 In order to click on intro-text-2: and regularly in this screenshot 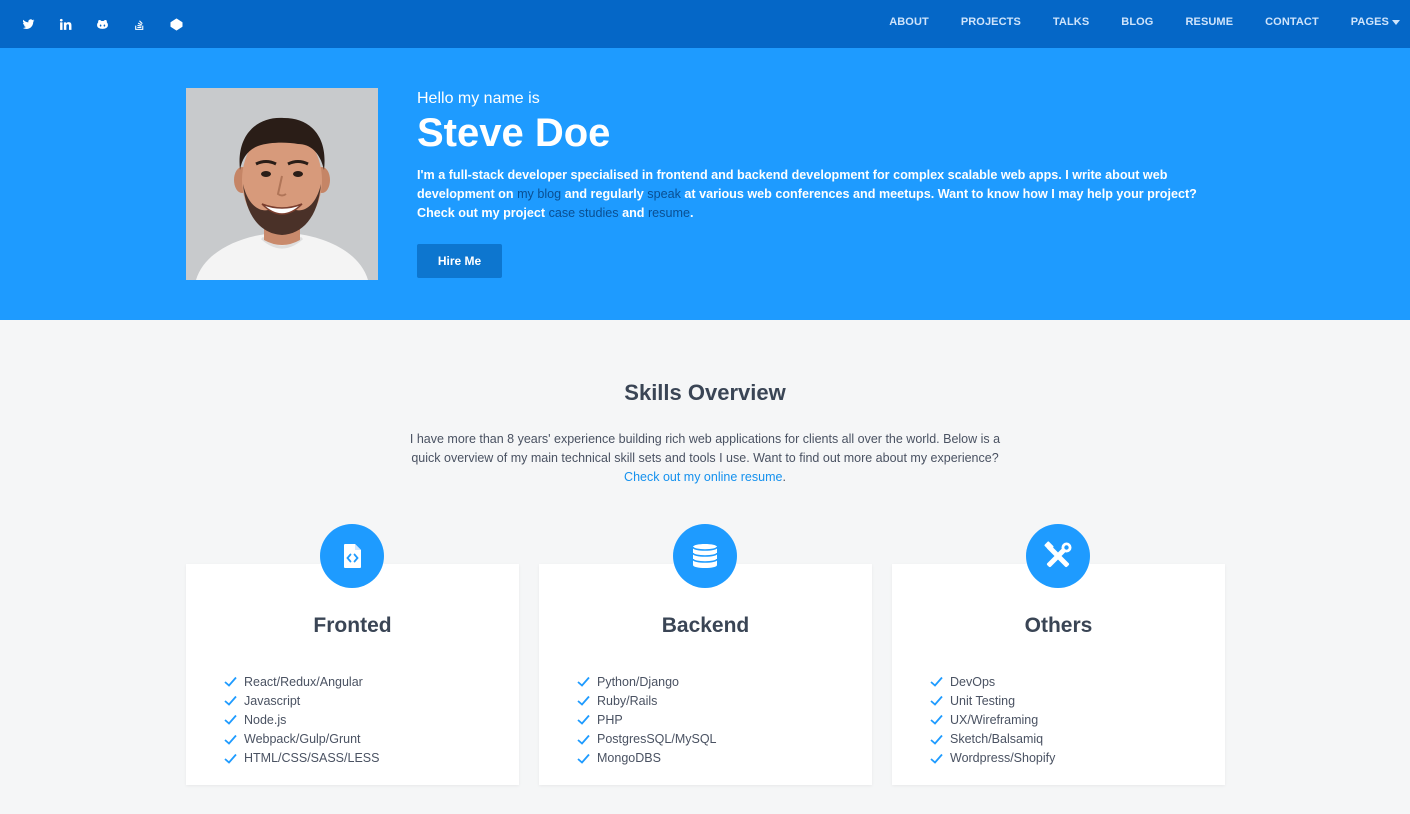, I will do `click(604, 194)`.